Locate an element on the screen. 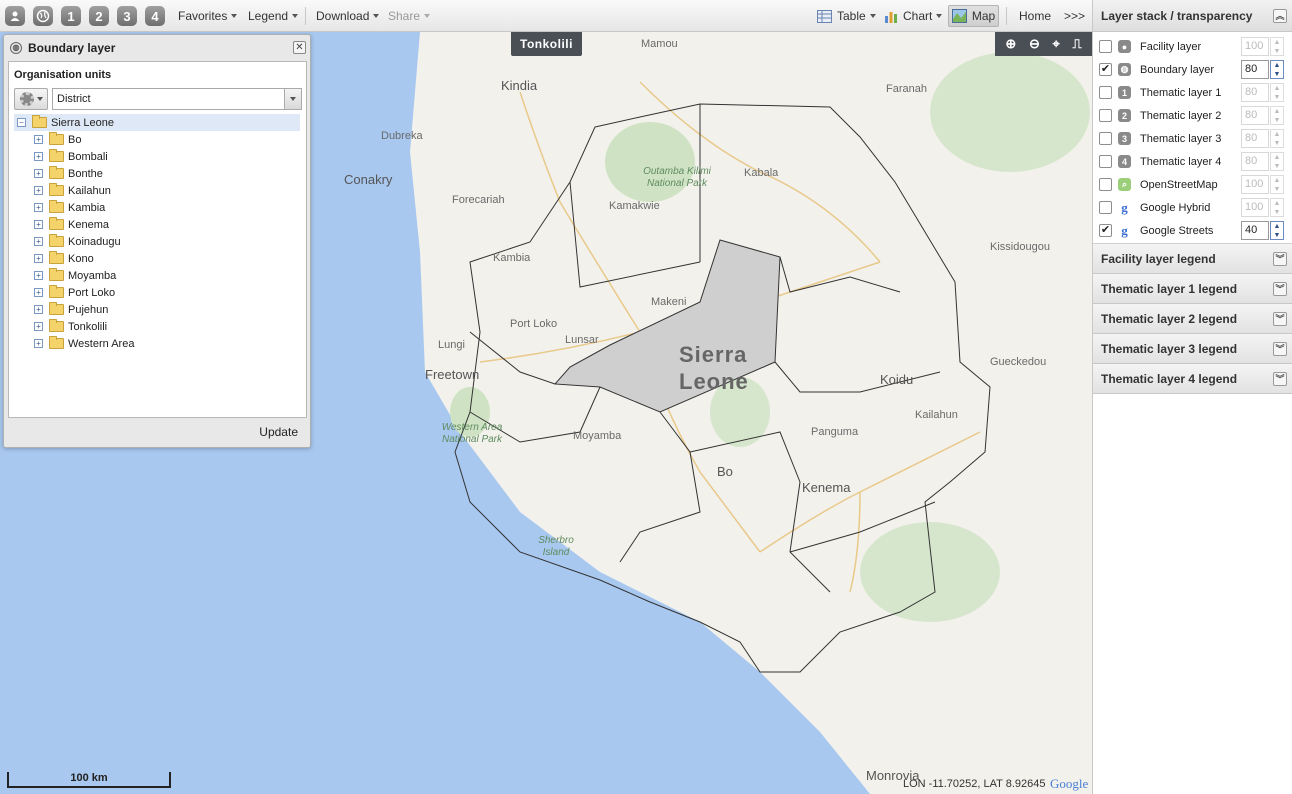 The image size is (1292, 794). place-label: Freetown is located at coordinates (452, 374).